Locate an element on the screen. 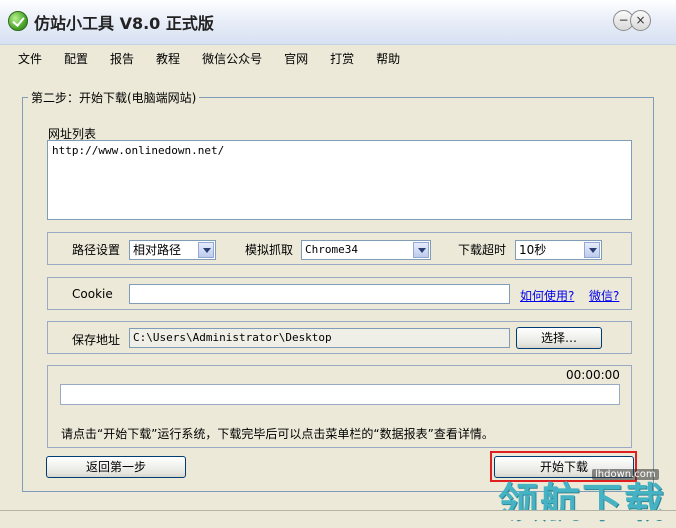  menu-config: 配置 is located at coordinates (76, 58).